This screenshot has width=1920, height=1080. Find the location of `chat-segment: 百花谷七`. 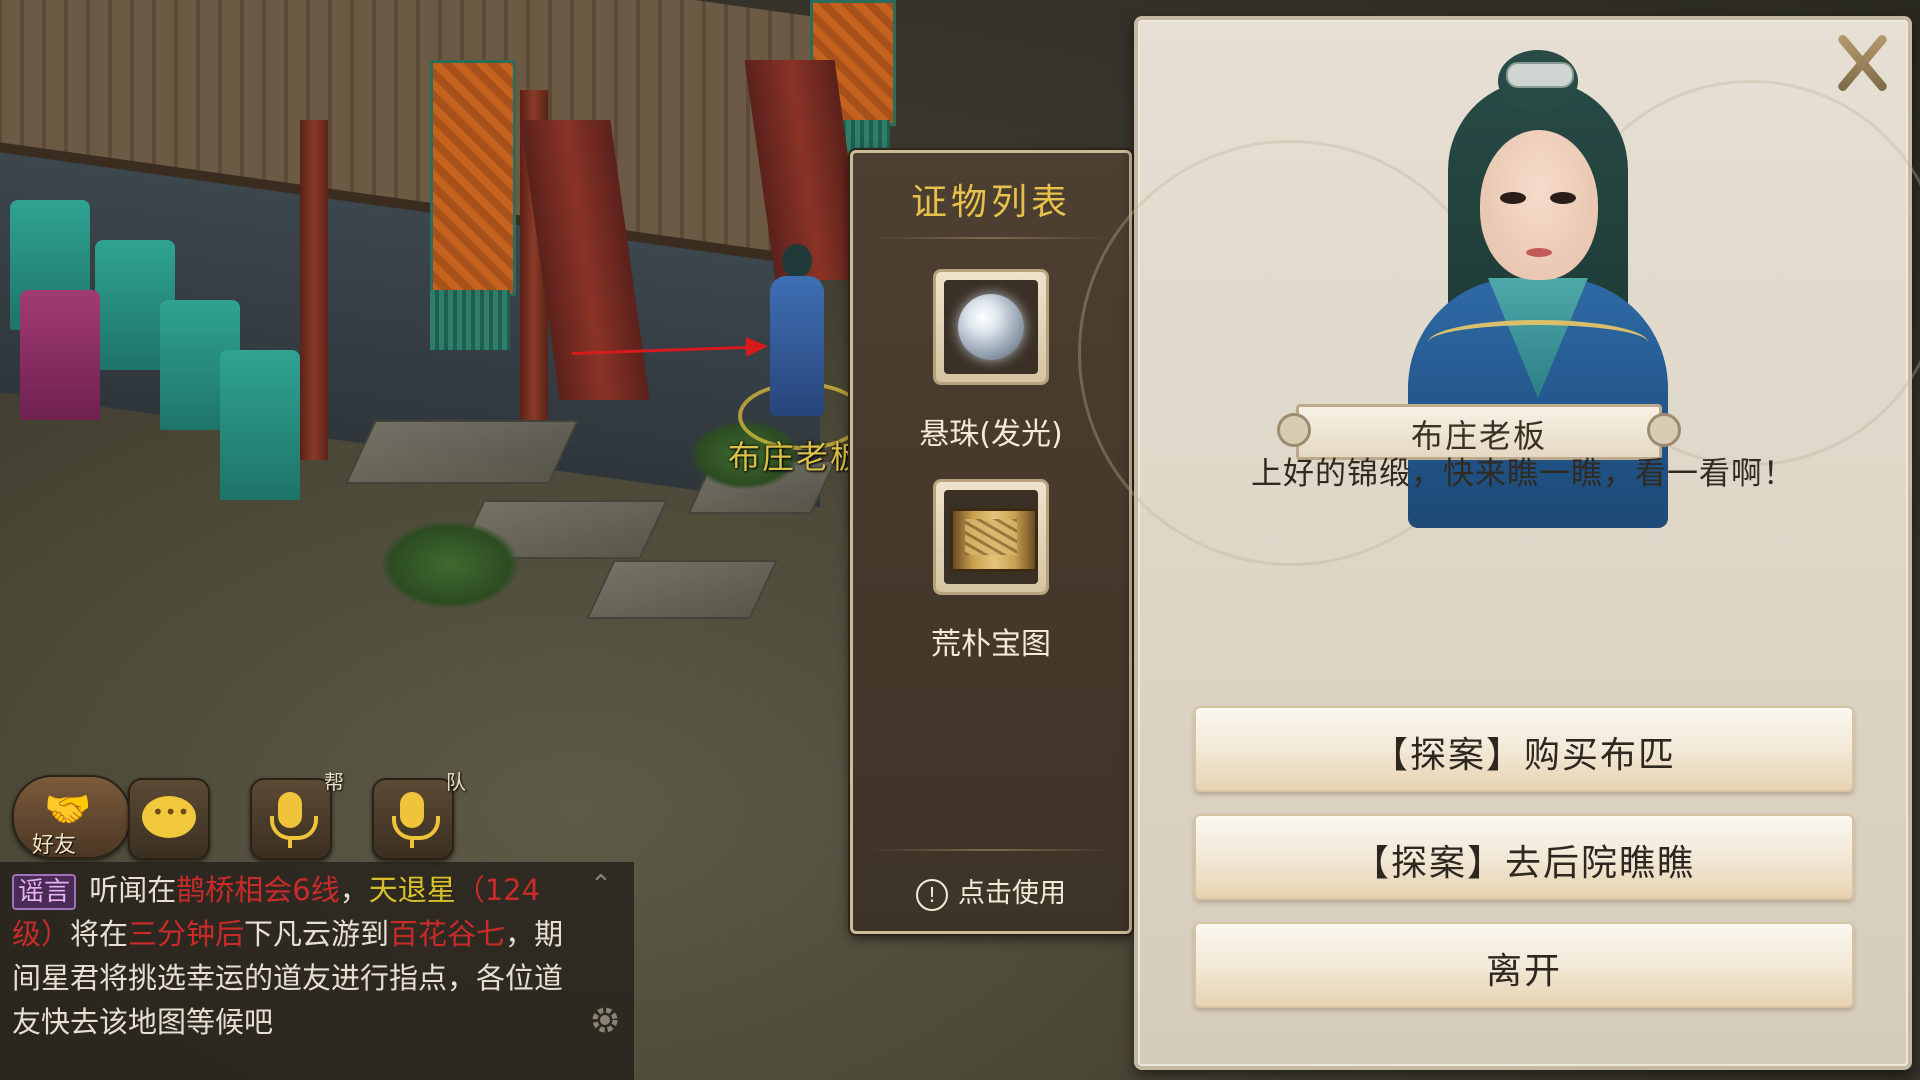

chat-segment: 百花谷七 is located at coordinates (447, 934).